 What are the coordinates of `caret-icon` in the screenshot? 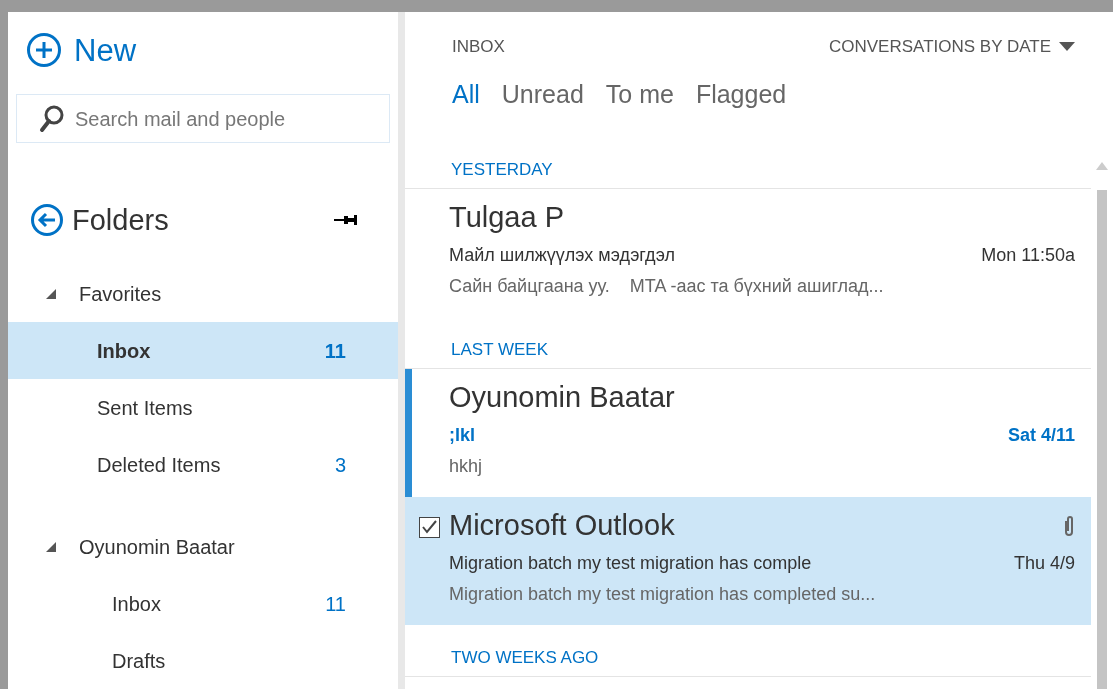 It's located at (1067, 47).